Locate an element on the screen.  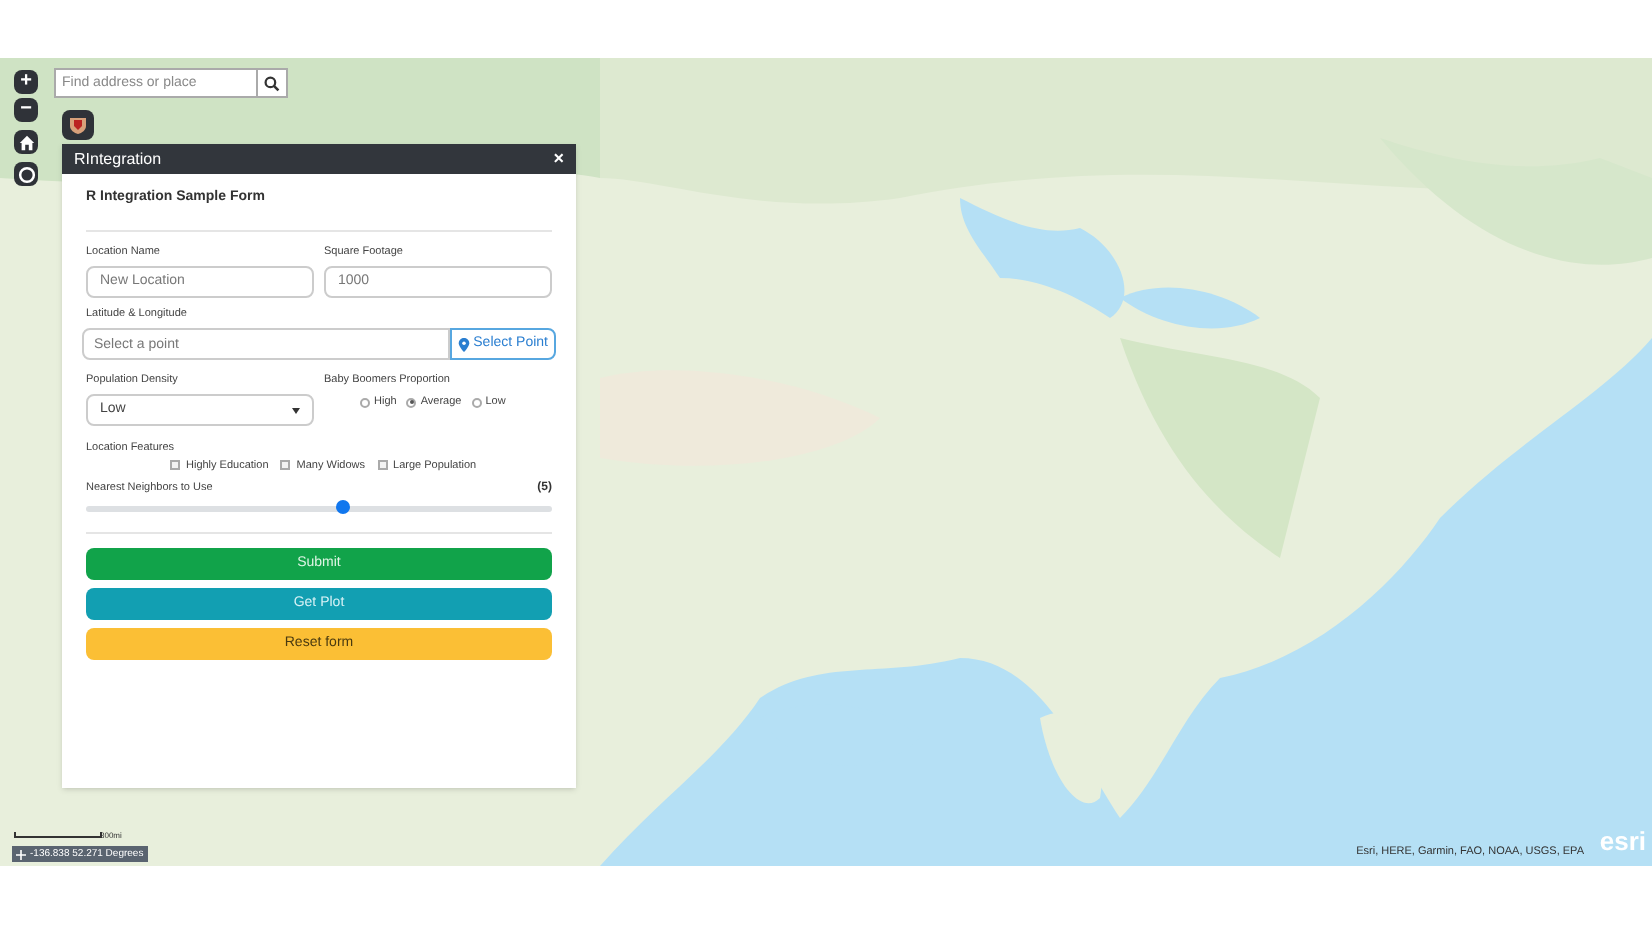
crosshair-icon is located at coordinates (21, 854).